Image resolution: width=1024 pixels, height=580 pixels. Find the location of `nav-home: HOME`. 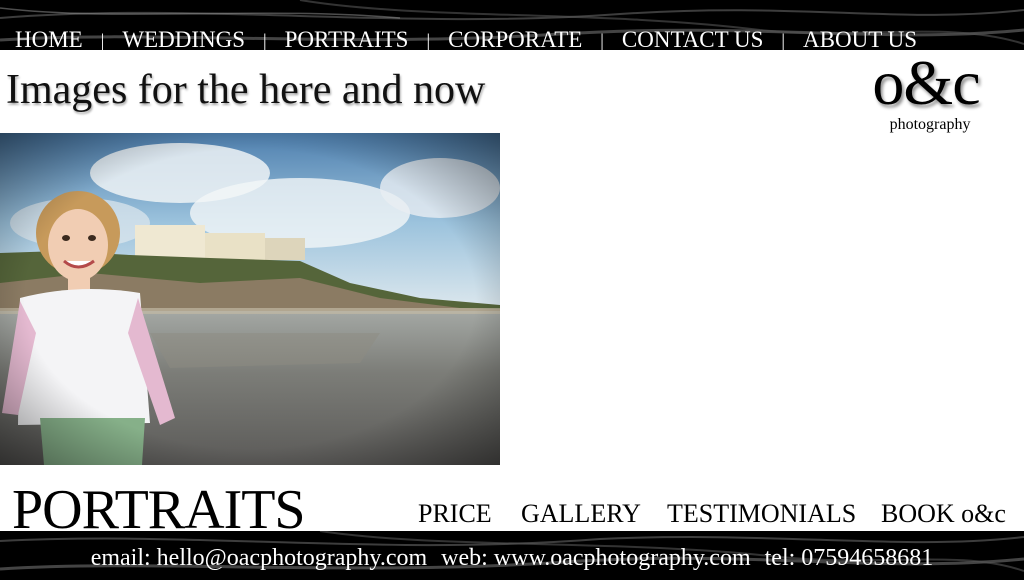

nav-home: HOME is located at coordinates (49, 38).